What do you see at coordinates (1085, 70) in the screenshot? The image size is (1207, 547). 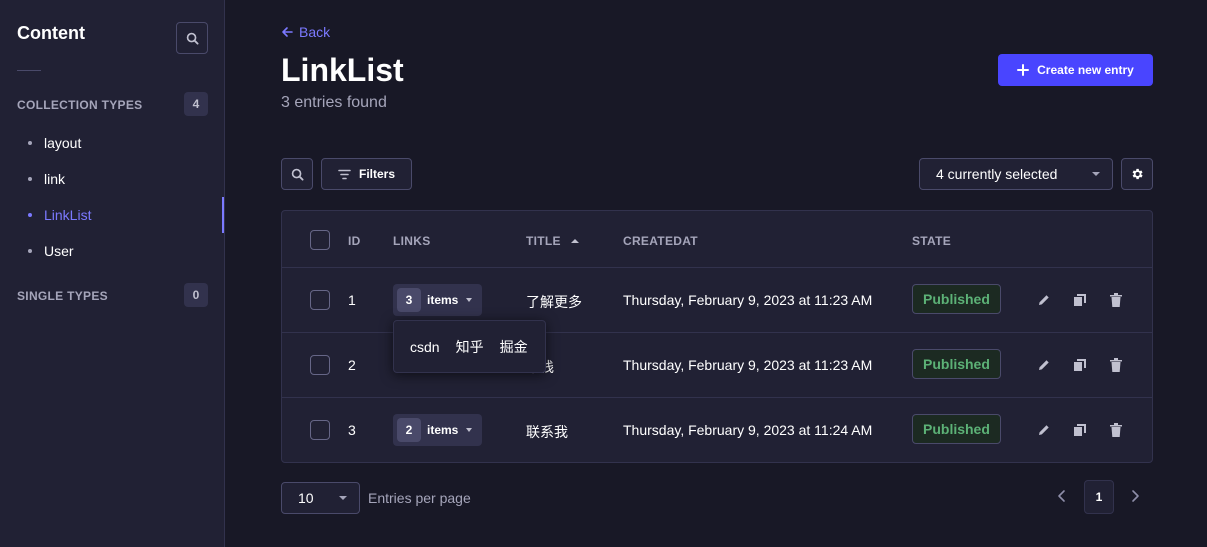 I see `create-label: Create new entry` at bounding box center [1085, 70].